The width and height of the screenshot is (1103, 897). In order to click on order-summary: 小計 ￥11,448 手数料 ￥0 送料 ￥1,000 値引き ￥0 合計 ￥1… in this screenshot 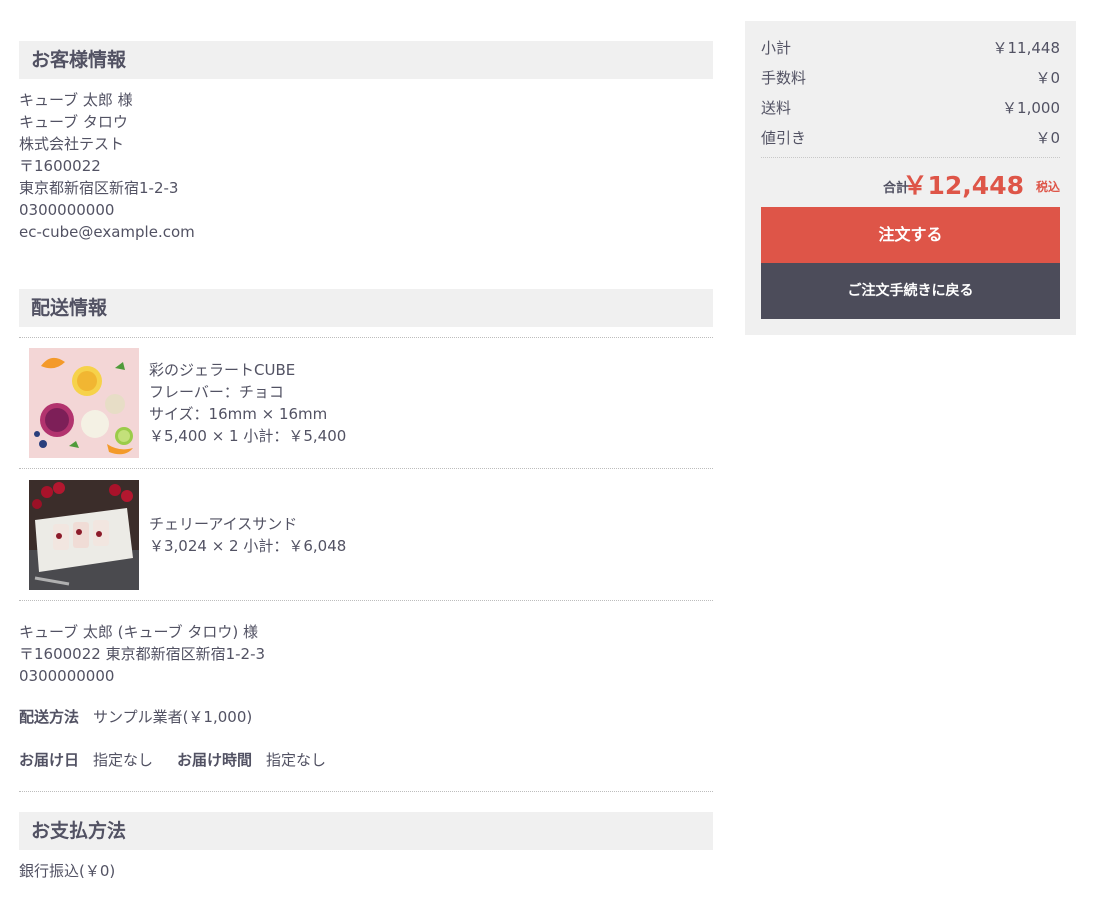, I will do `click(910, 178)`.